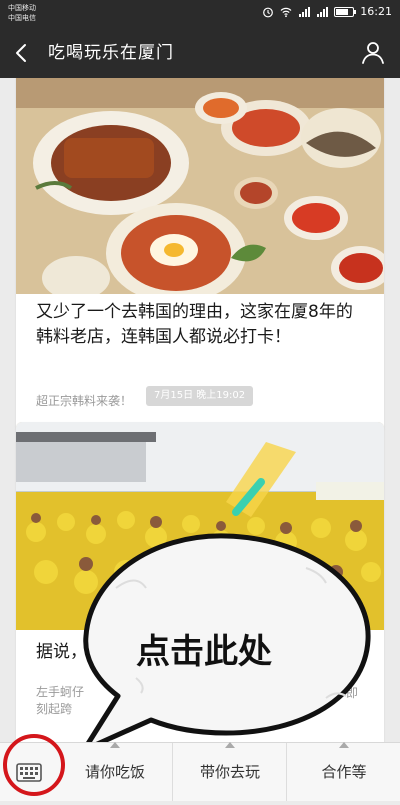  Describe the element at coordinates (22, 13) in the screenshot. I see `carrier-info: 中国移动 中国电信` at that location.